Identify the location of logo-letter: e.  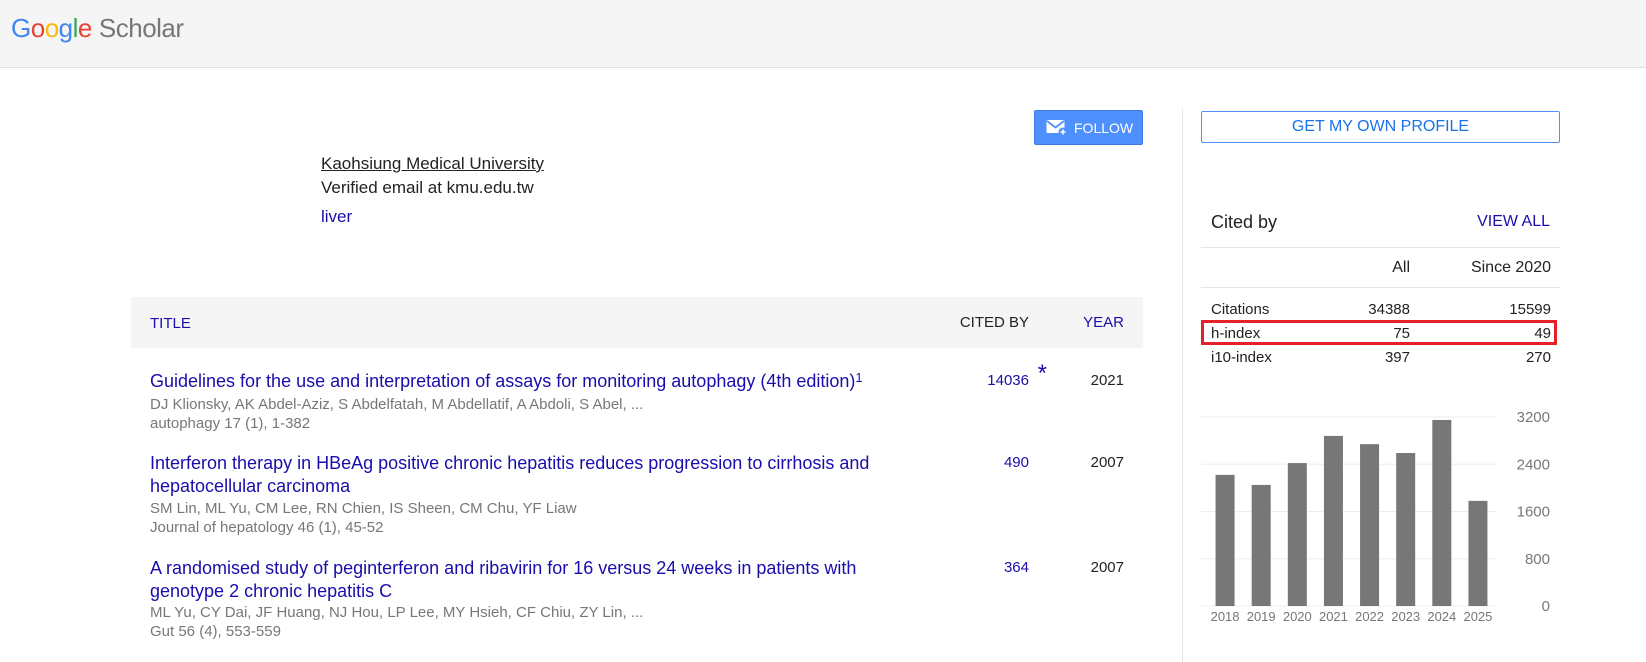
(84, 28).